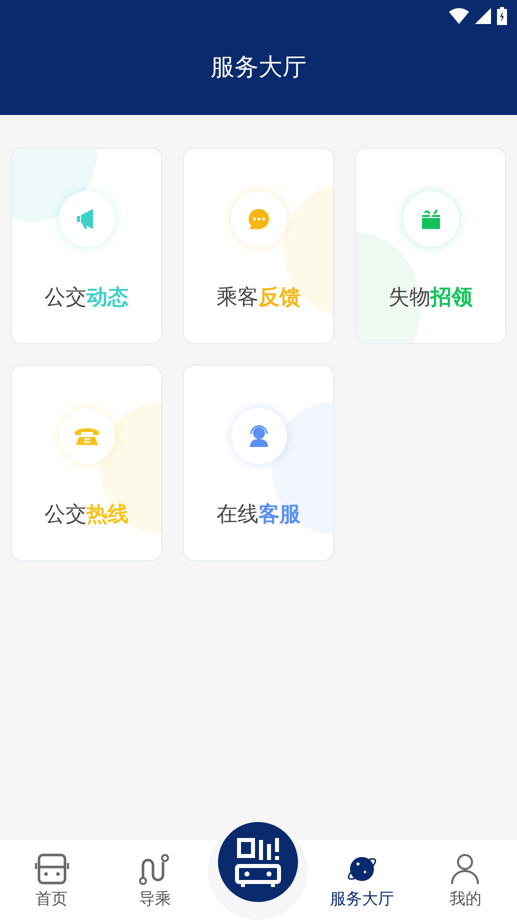  Describe the element at coordinates (51, 869) in the screenshot. I see `bus-icon` at that location.